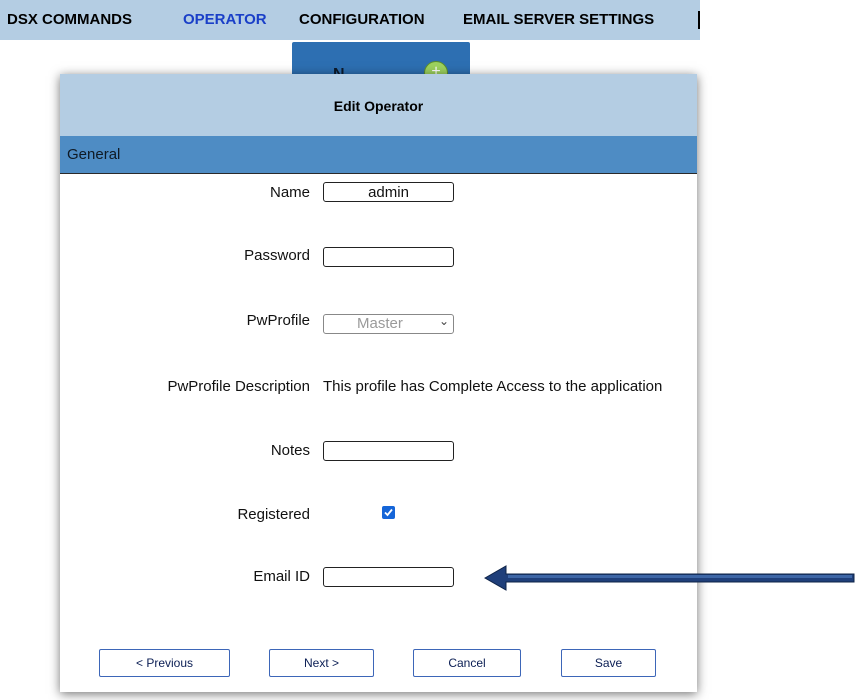  What do you see at coordinates (273, 514) in the screenshot?
I see `registered-label: Registered` at bounding box center [273, 514].